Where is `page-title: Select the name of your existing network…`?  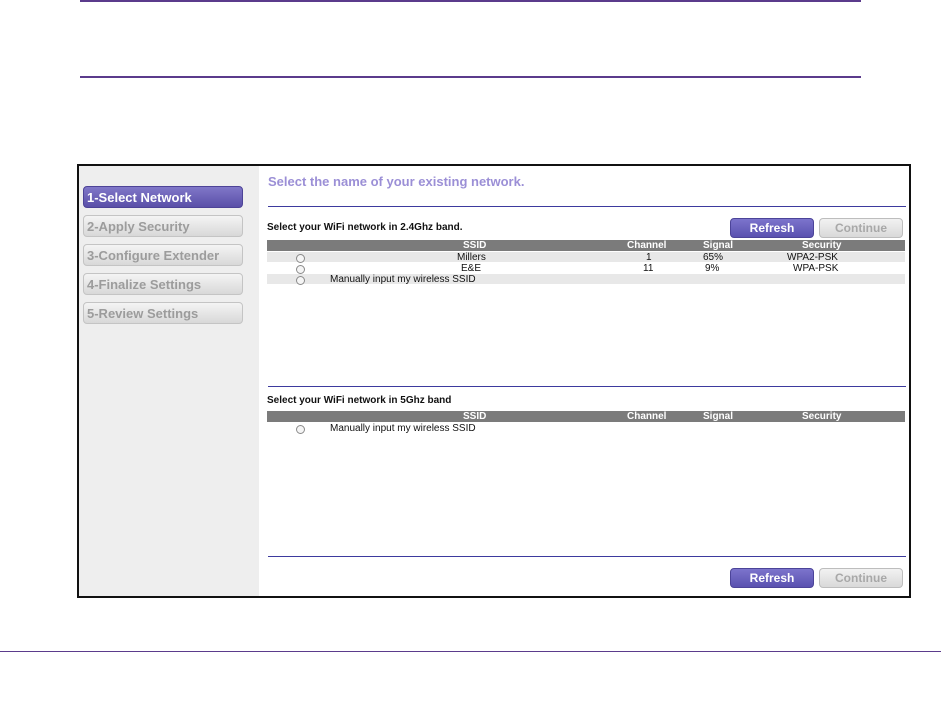
page-title: Select the name of your existing network… is located at coordinates (396, 181).